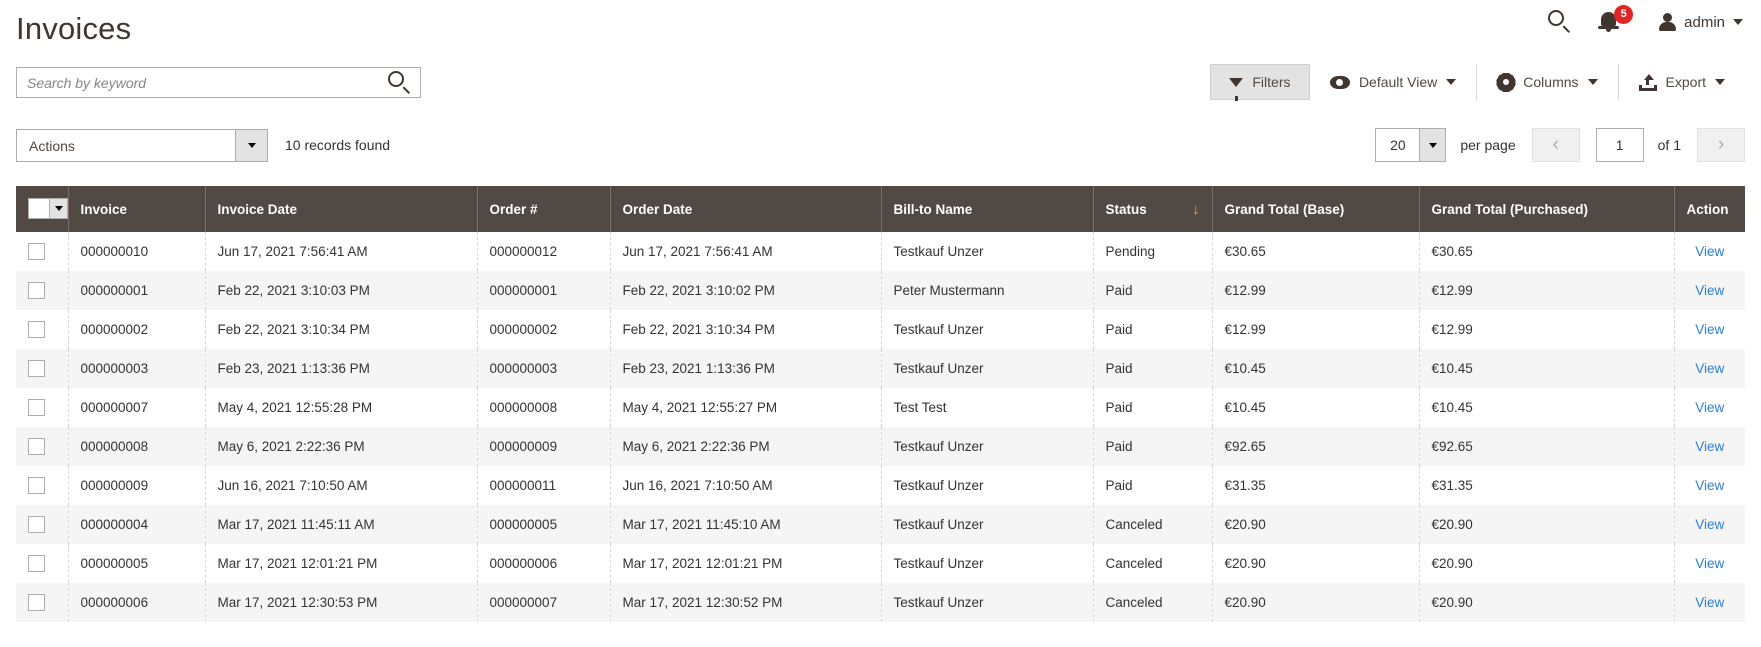 Image resolution: width=1761 pixels, height=647 pixels. What do you see at coordinates (544, 485) in the screenshot?
I see `cell-order-no: 000000011` at bounding box center [544, 485].